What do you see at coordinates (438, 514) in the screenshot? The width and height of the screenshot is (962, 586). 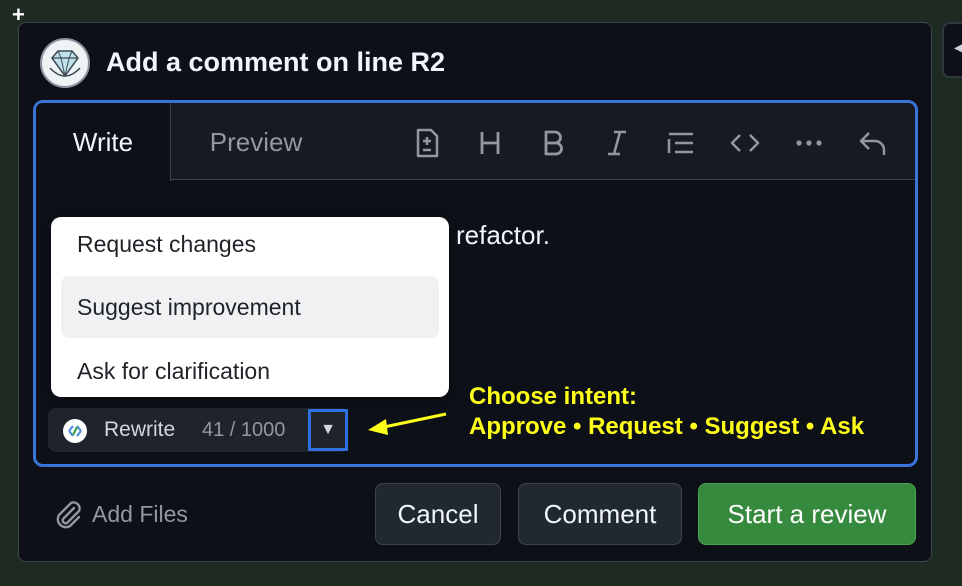 I see `cancel-button: Cancel` at bounding box center [438, 514].